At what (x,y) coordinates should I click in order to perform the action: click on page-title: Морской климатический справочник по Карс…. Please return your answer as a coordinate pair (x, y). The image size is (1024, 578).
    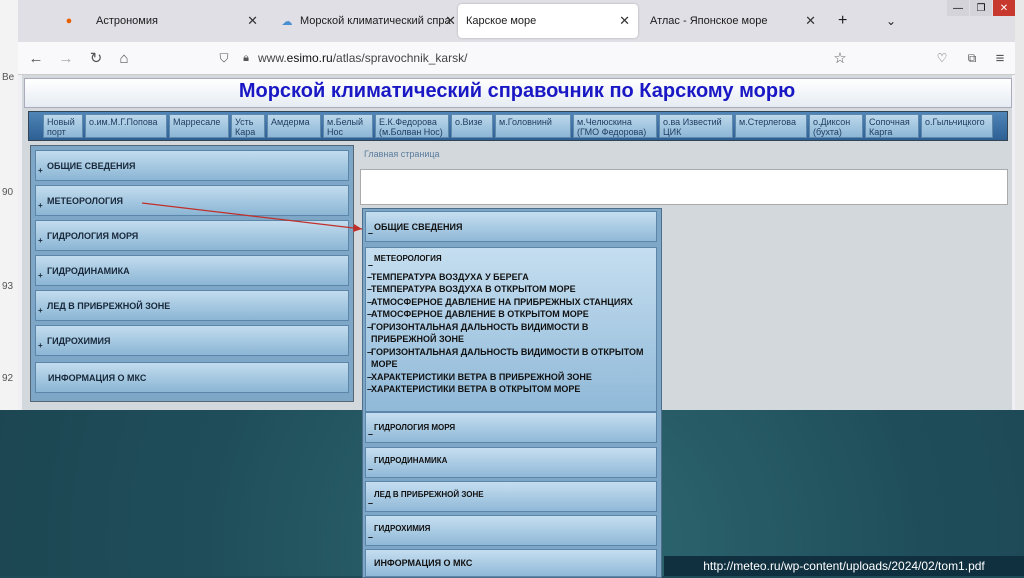
    Looking at the image, I should click on (517, 91).